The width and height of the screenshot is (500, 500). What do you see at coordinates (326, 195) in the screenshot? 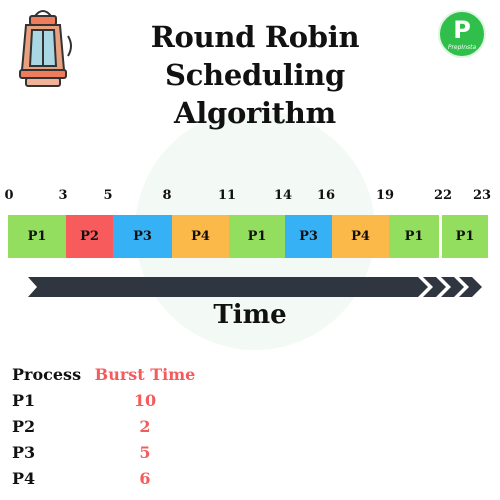
I see `time-tick: 16` at bounding box center [326, 195].